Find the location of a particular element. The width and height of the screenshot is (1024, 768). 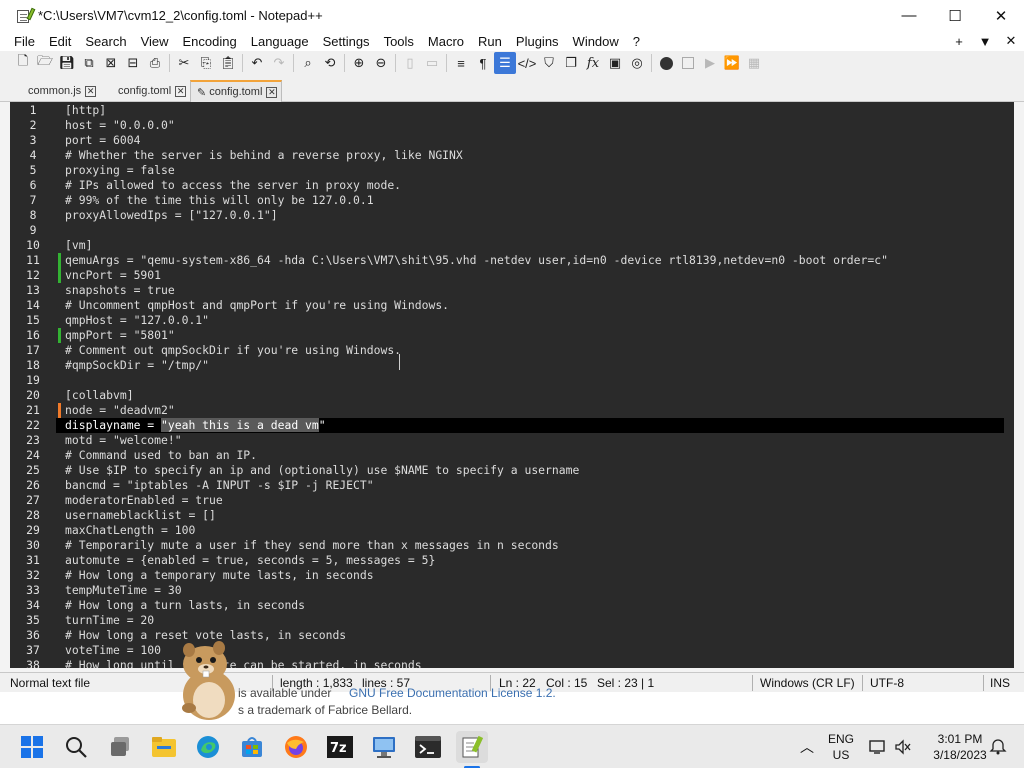

word-wrap-icon: ≡ is located at coordinates (461, 63).